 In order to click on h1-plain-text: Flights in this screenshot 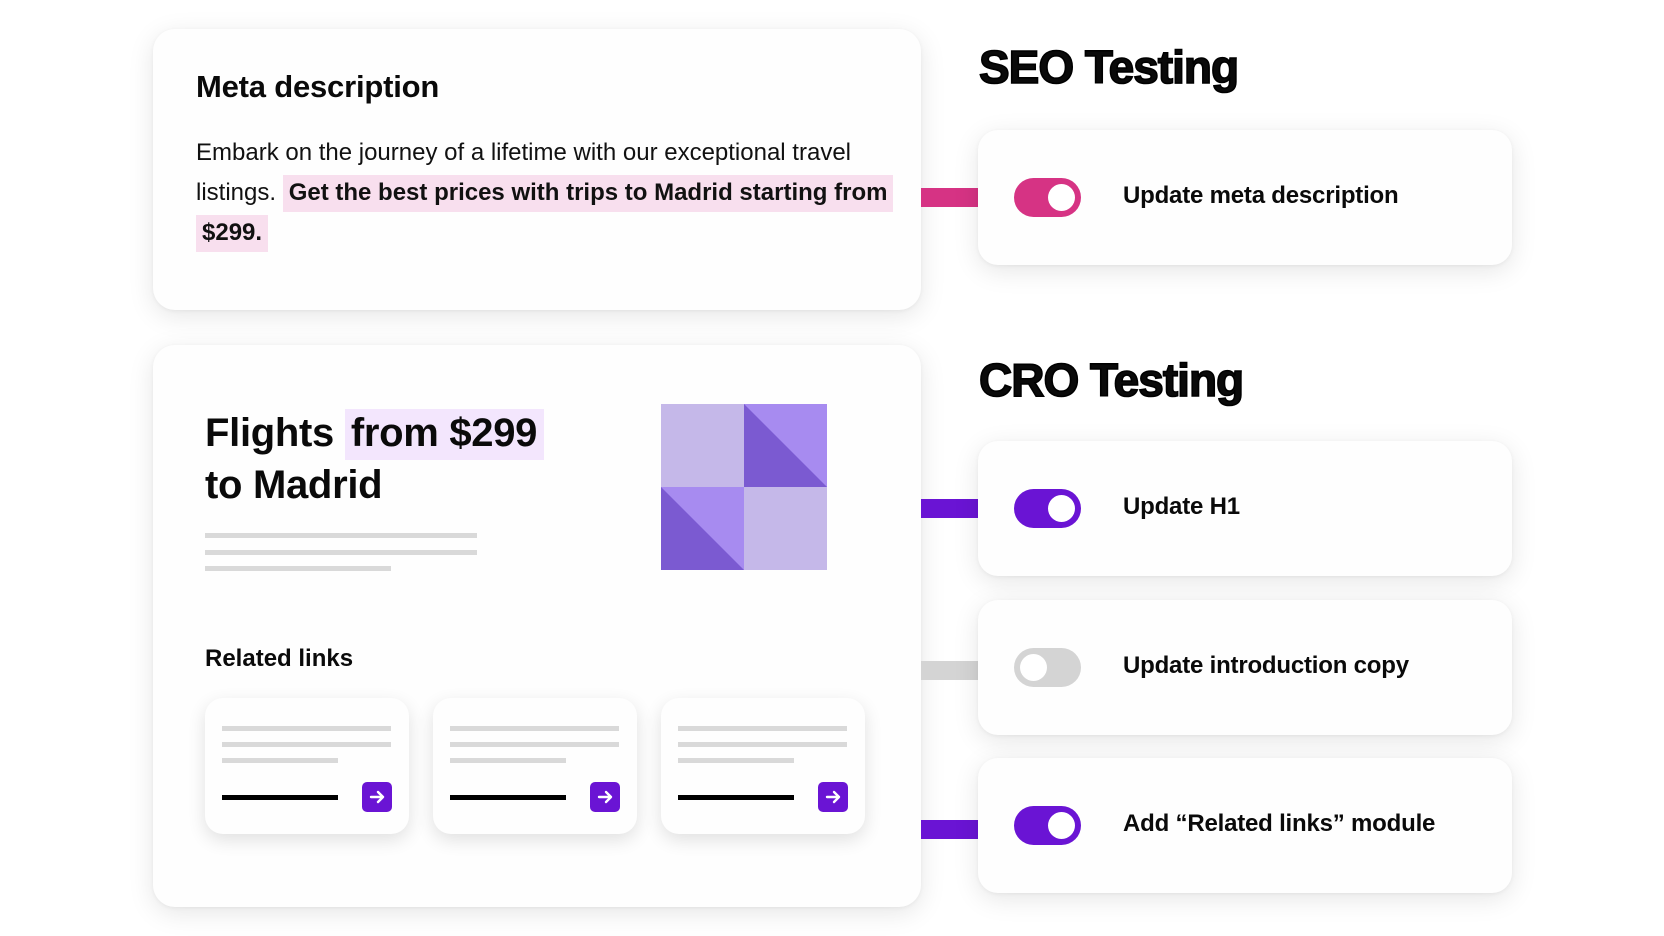, I will do `click(275, 433)`.